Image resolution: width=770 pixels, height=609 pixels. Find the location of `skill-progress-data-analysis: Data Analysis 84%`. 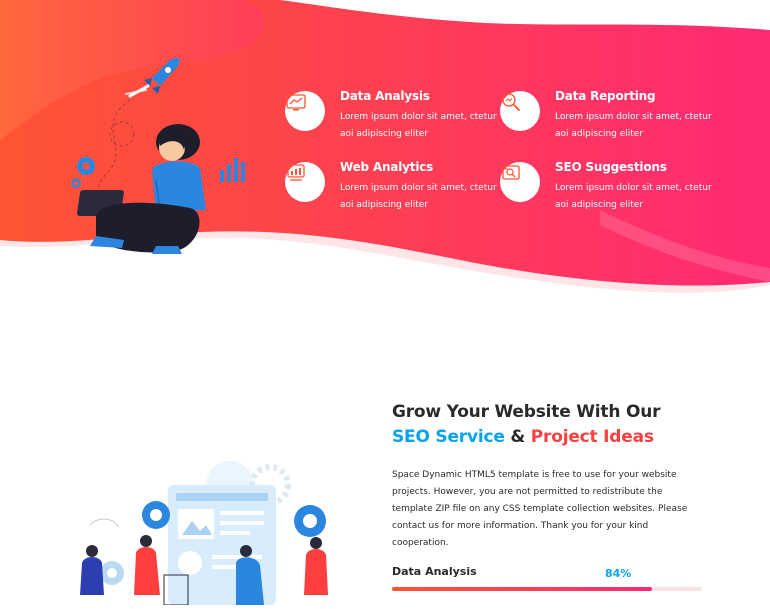

skill-progress-data-analysis: Data Analysis 84% is located at coordinates (547, 580).